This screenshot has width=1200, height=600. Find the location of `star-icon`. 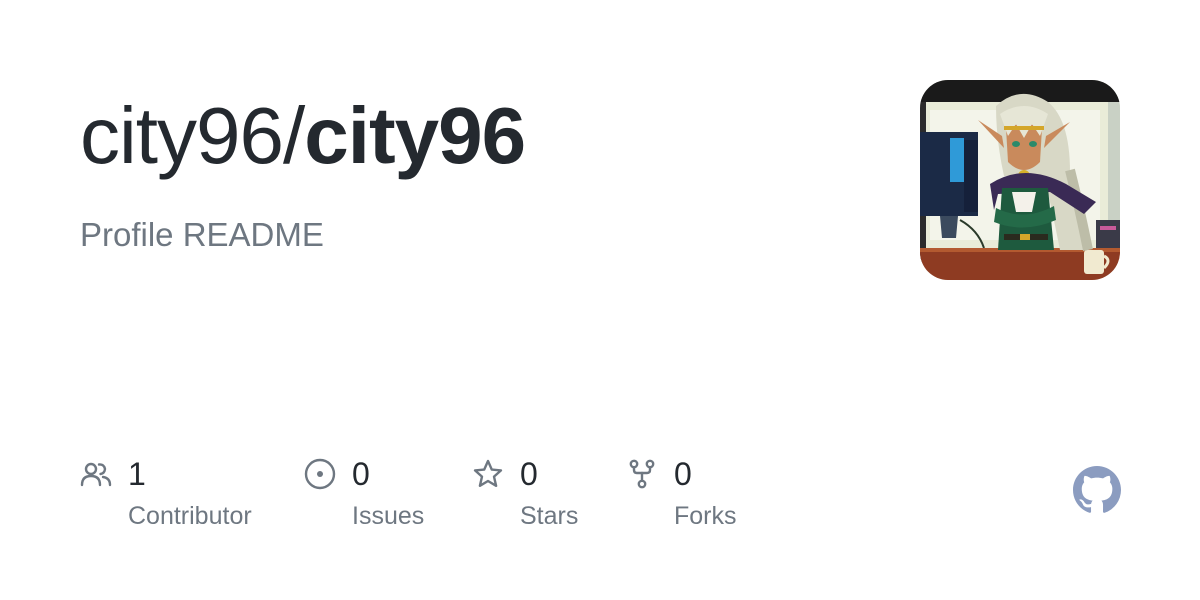

star-icon is located at coordinates (488, 473).